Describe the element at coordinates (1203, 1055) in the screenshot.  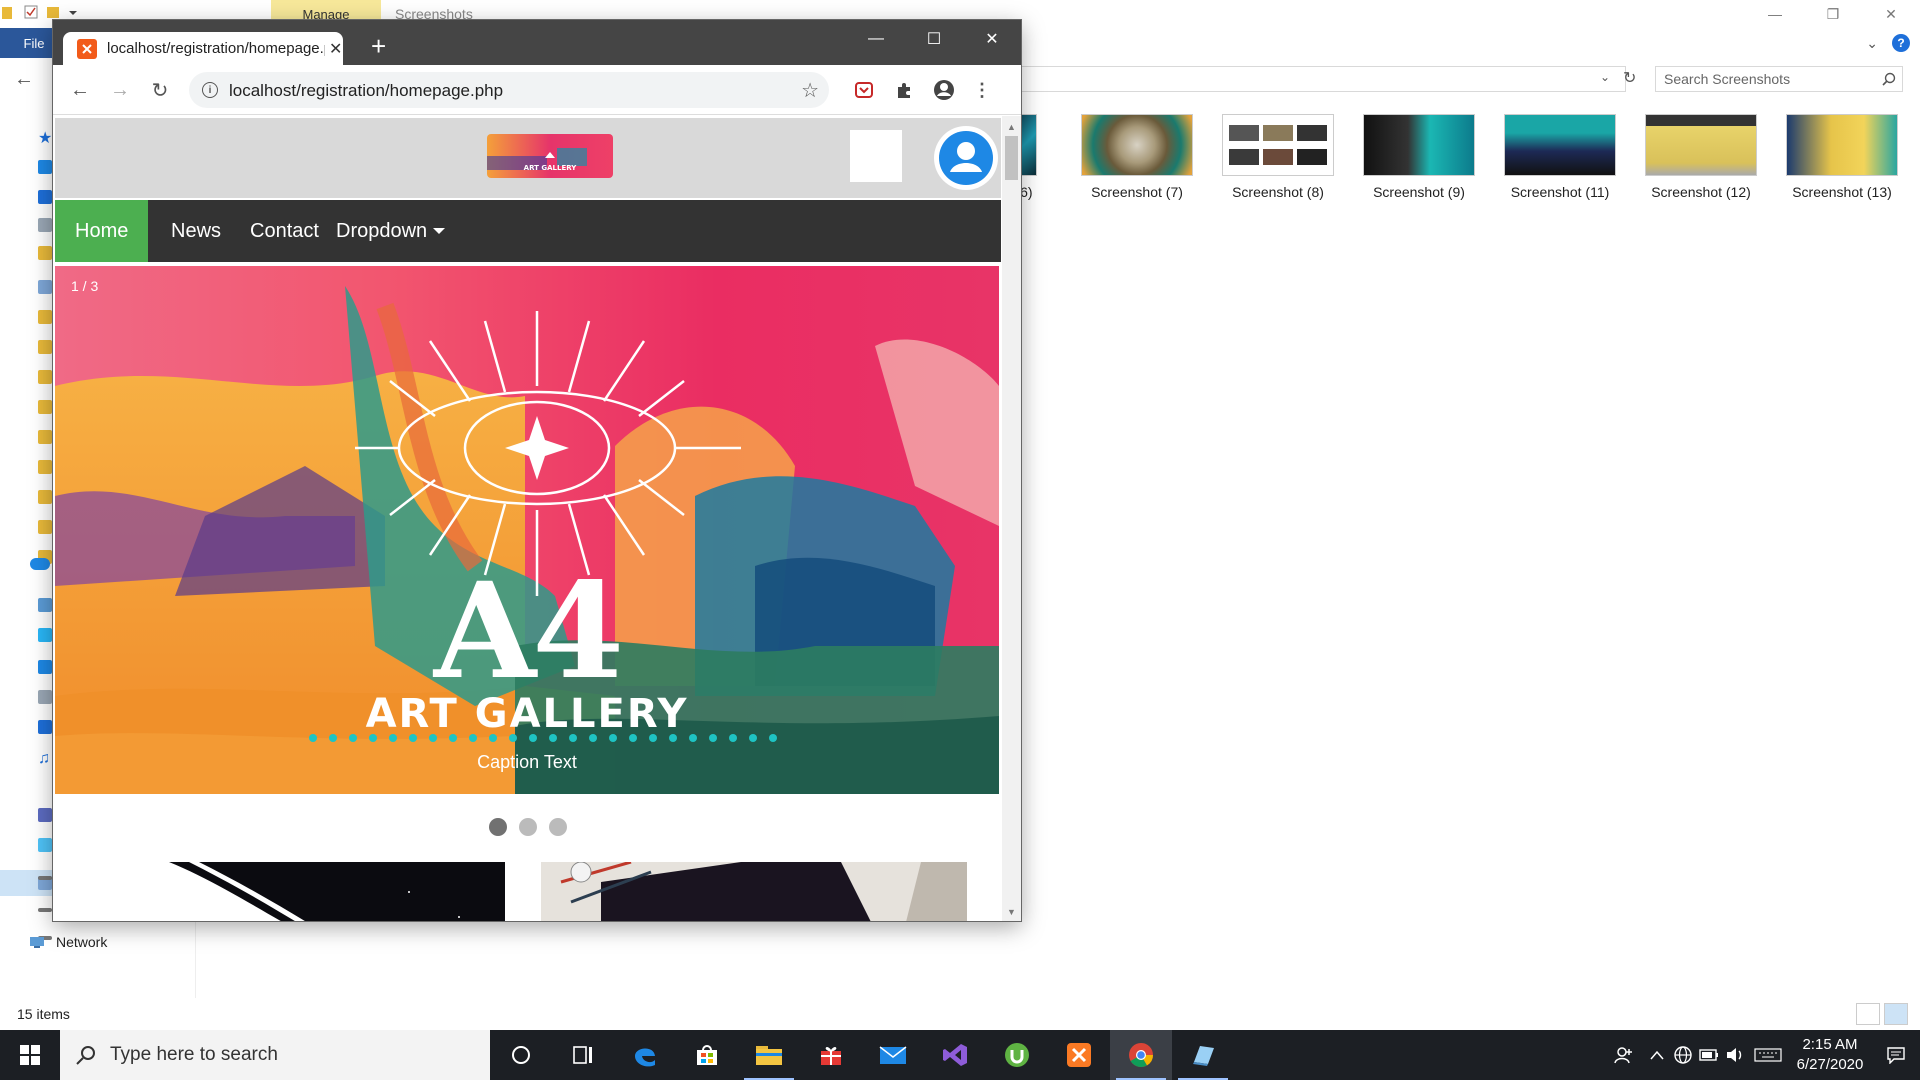
I see `app-icon` at that location.